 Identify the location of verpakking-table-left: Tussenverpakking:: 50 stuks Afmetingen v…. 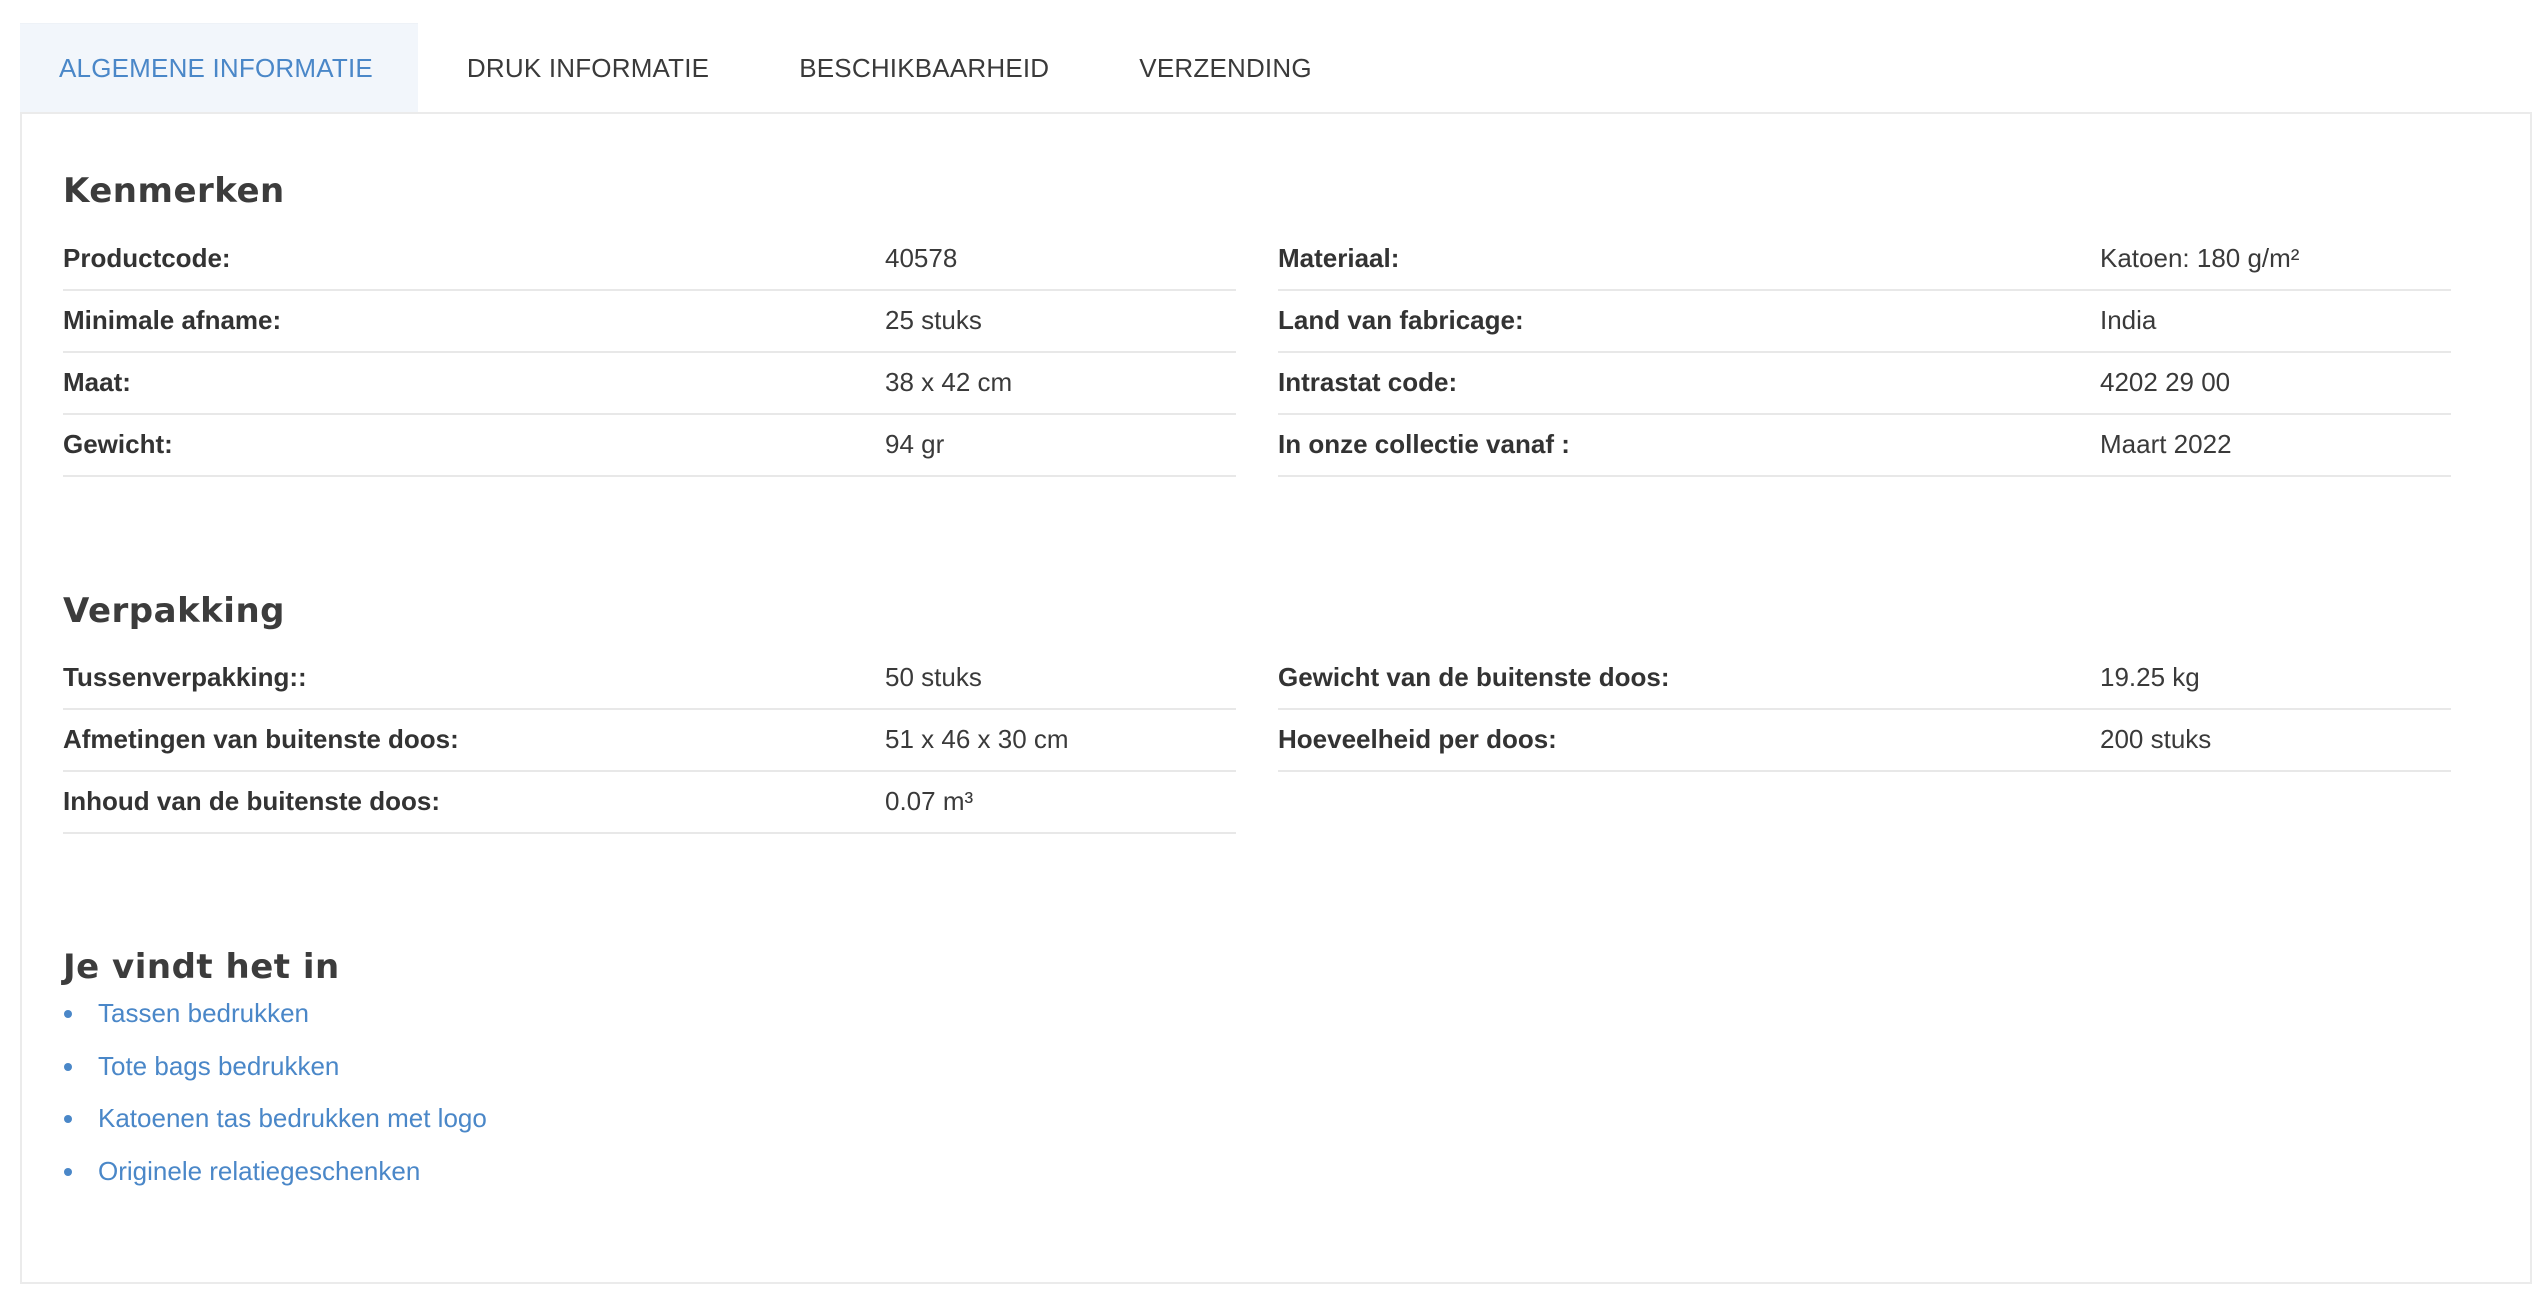
(649, 741).